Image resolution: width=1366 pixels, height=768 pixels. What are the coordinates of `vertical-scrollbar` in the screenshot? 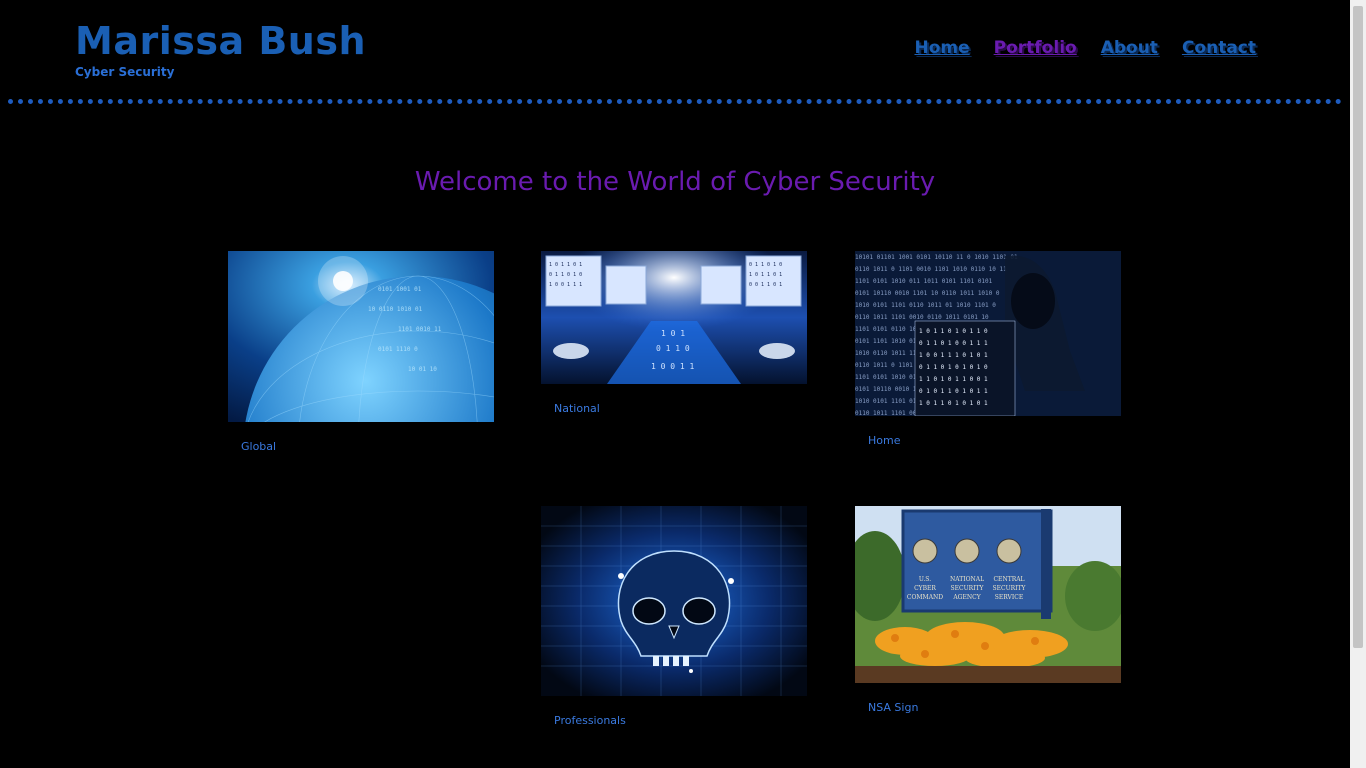 It's located at (1358, 384).